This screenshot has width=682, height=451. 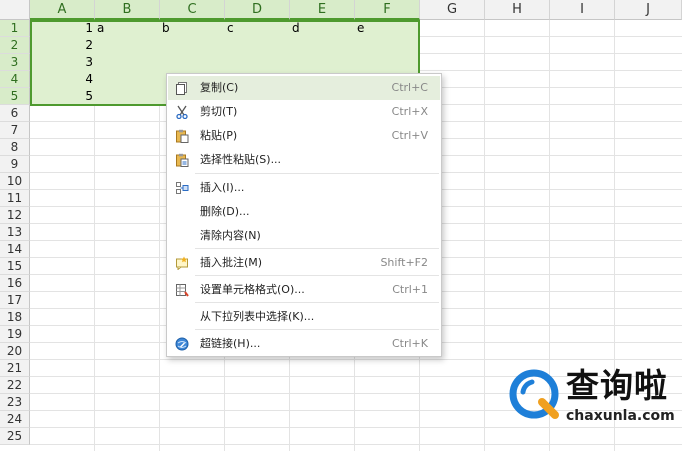 What do you see at coordinates (182, 160) in the screenshot?
I see `paste-special-icon` at bounding box center [182, 160].